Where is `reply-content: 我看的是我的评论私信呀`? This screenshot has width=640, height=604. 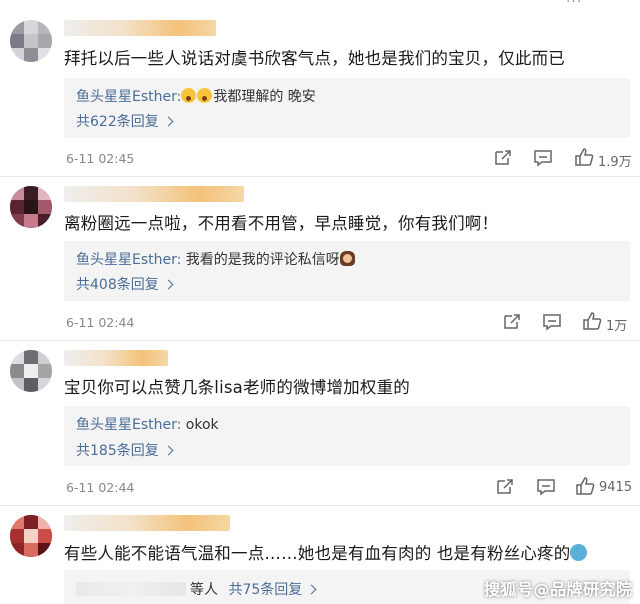 reply-content: 我看的是我的评论私信呀 is located at coordinates (260, 260).